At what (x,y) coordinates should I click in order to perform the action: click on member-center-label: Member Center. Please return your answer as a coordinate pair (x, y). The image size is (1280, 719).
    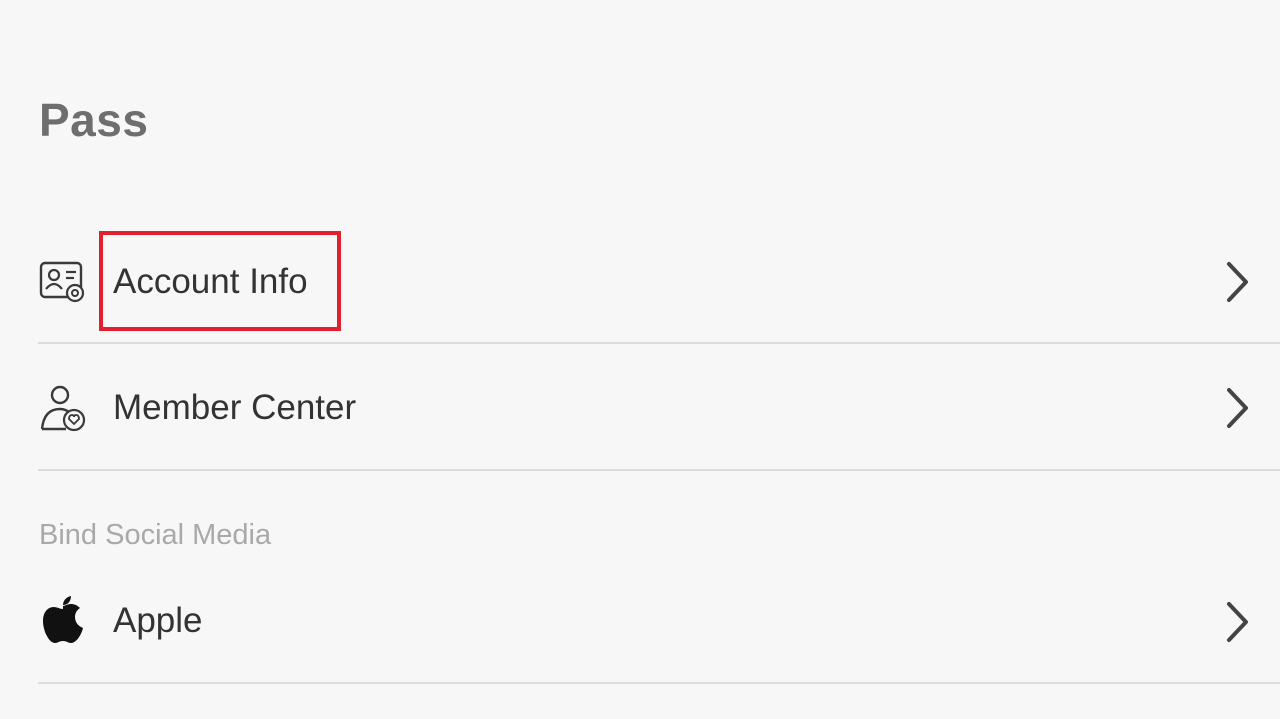
    Looking at the image, I should click on (235, 407).